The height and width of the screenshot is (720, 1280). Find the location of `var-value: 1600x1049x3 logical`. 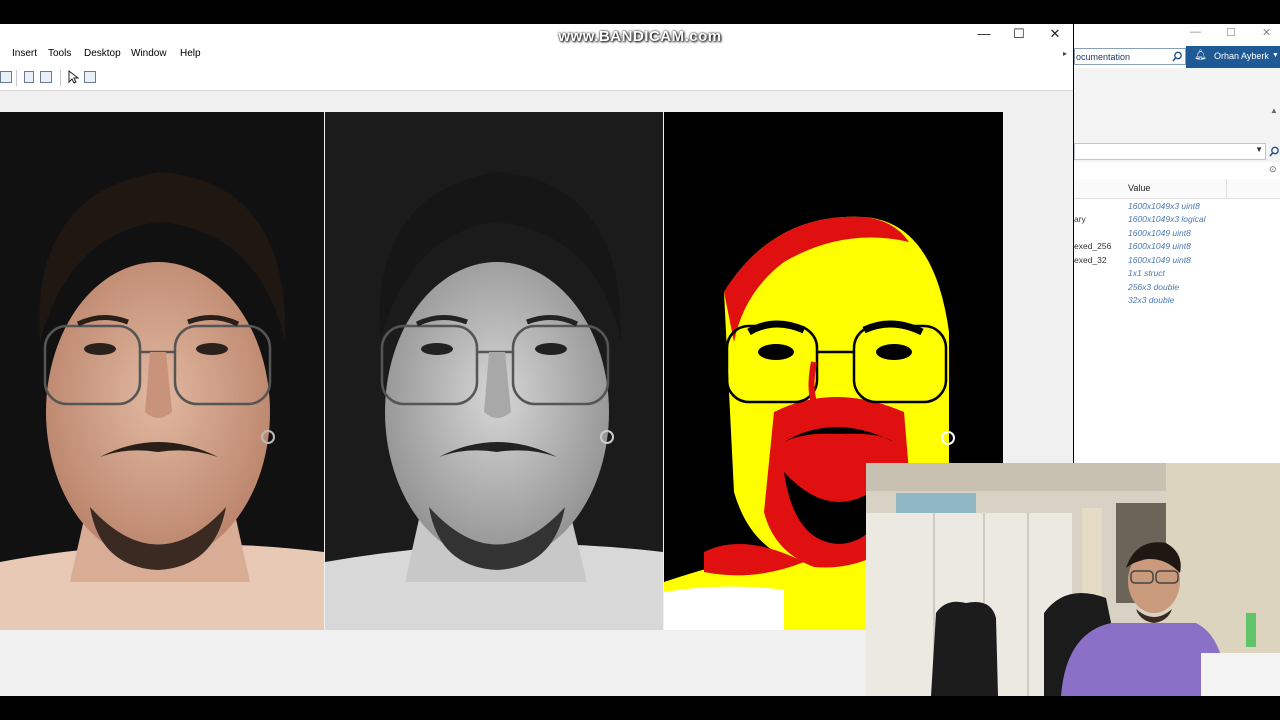

var-value: 1600x1049x3 logical is located at coordinates (1167, 219).